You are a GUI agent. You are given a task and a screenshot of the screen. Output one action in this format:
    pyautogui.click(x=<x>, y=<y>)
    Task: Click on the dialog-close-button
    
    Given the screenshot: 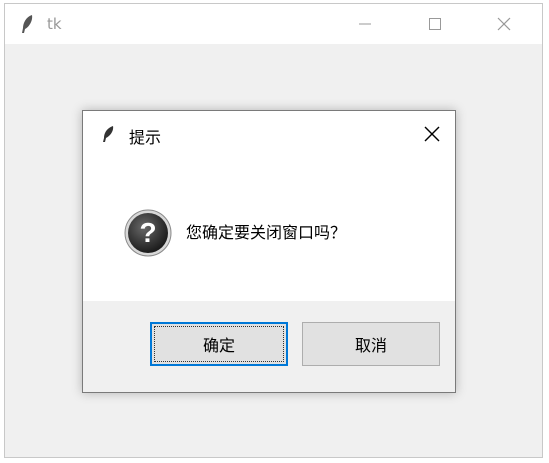 What is the action you would take?
    pyautogui.click(x=432, y=134)
    